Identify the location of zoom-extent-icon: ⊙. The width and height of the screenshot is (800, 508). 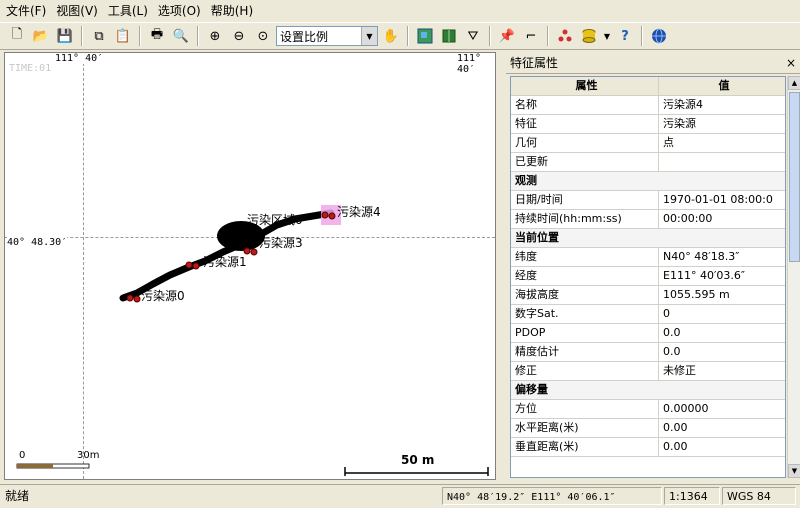
(263, 36).